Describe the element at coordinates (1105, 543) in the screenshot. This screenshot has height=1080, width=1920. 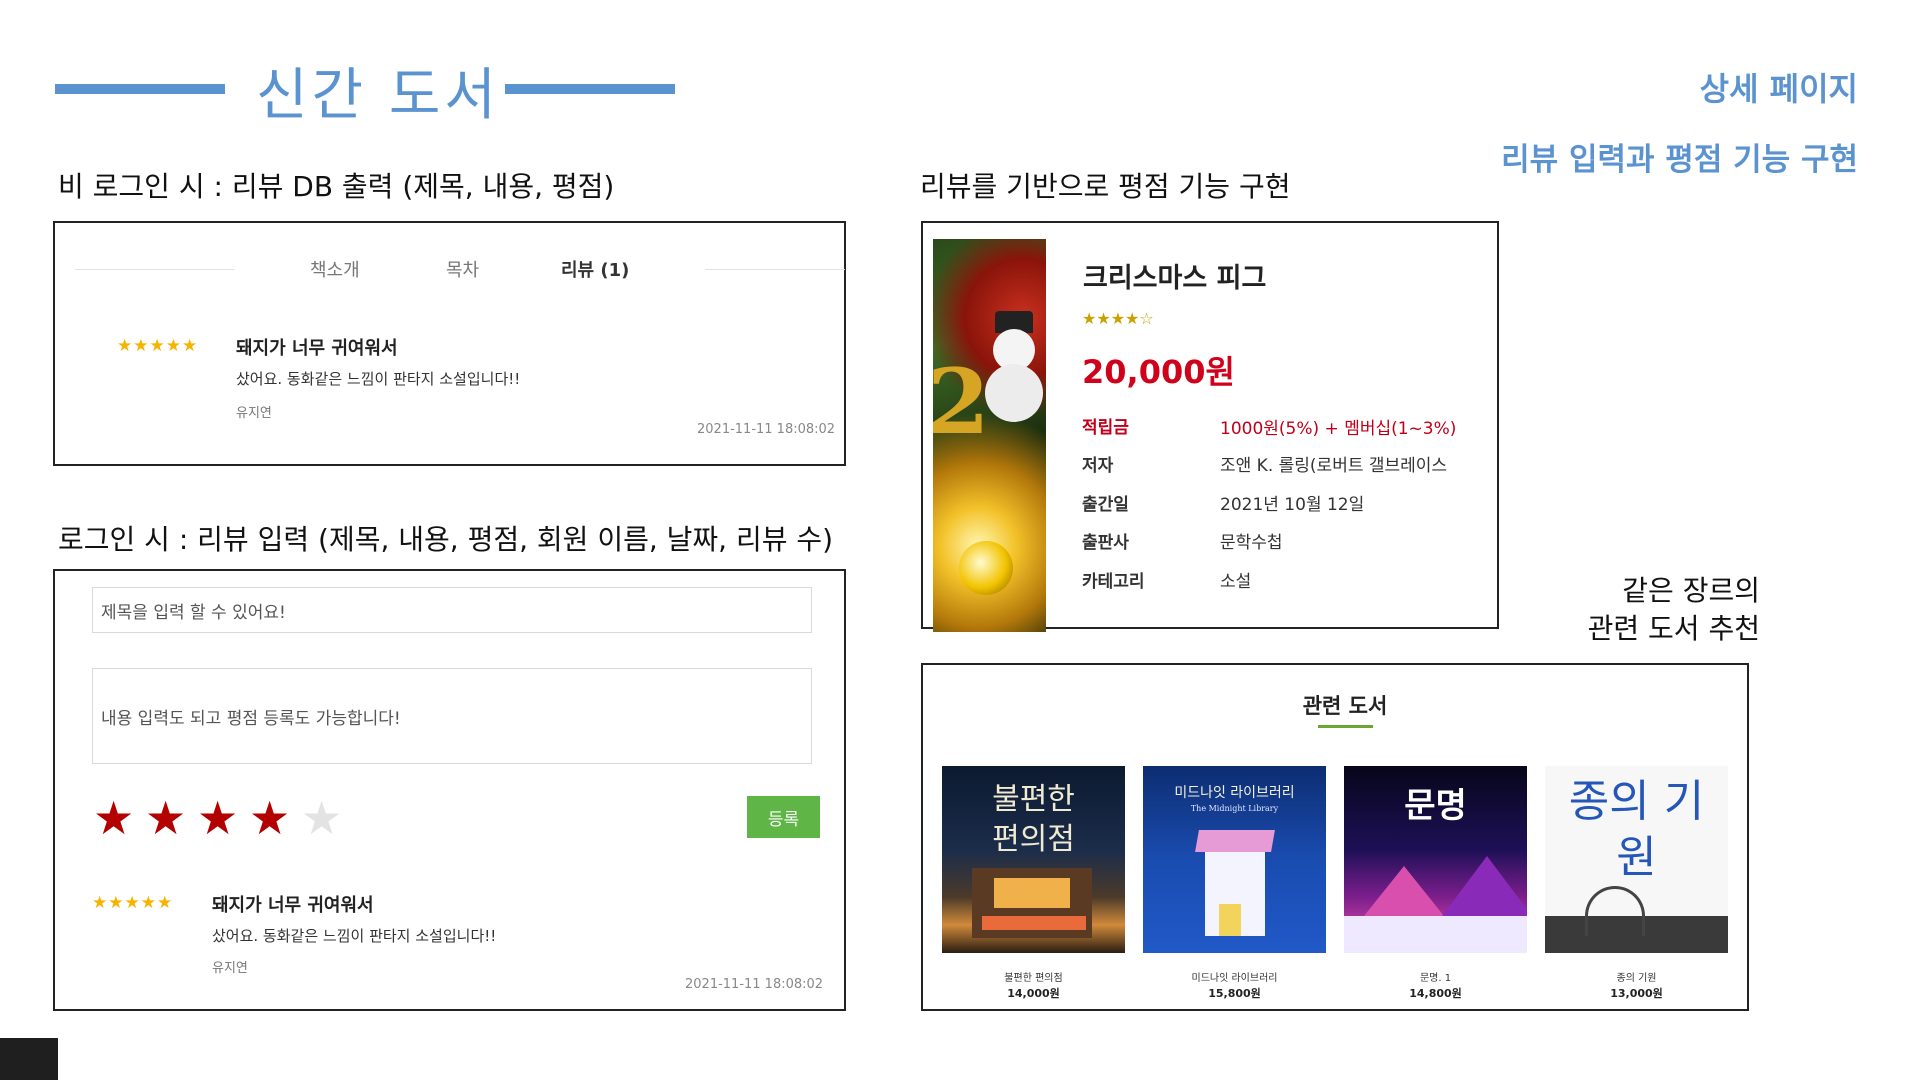
I see `info-label-publisher: 출판사` at that location.